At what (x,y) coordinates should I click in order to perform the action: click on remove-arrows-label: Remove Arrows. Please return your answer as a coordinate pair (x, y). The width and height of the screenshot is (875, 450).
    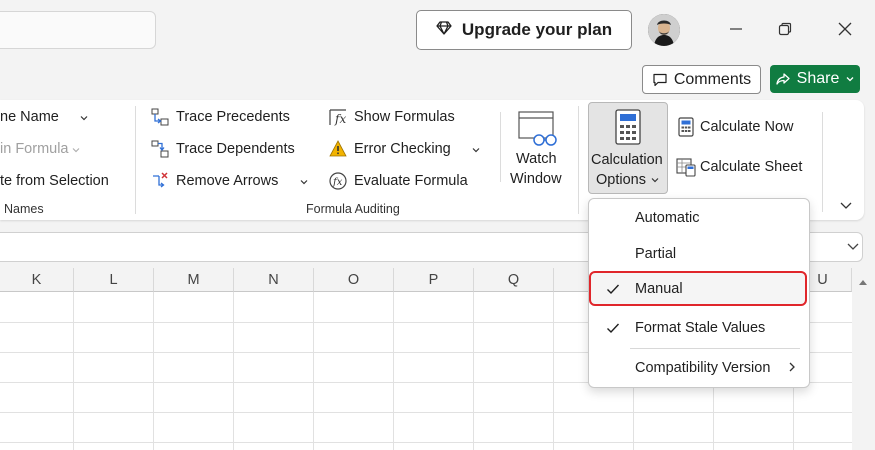
    Looking at the image, I should click on (227, 181).